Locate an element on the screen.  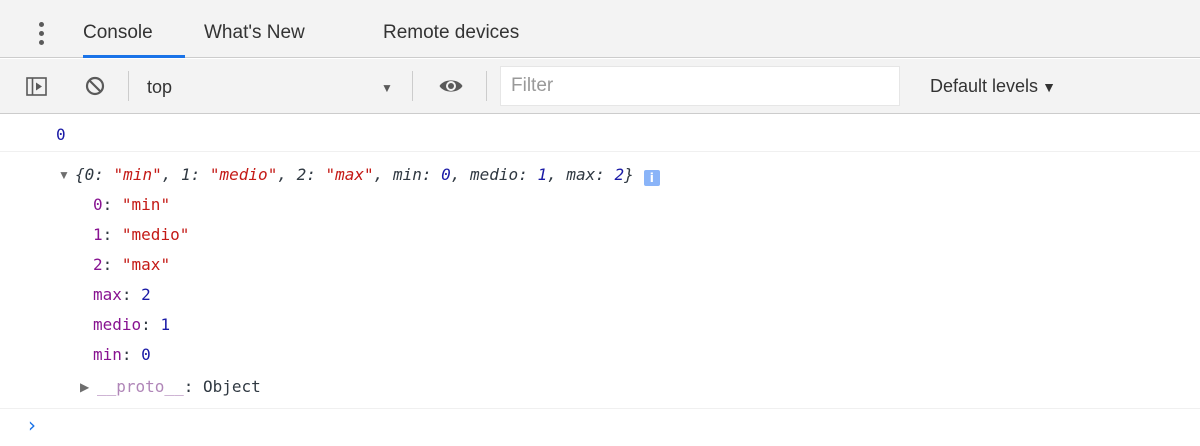
show-sidebar-icon is located at coordinates (36, 86).